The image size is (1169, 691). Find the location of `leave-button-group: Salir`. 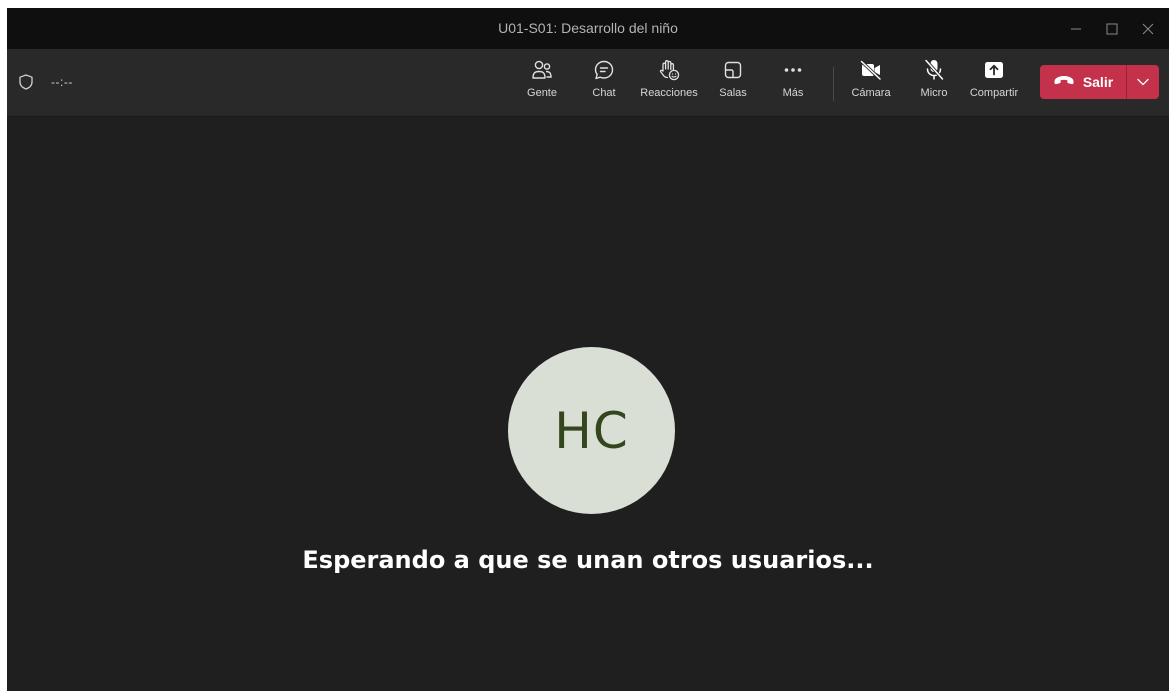

leave-button-group: Salir is located at coordinates (1099, 82).